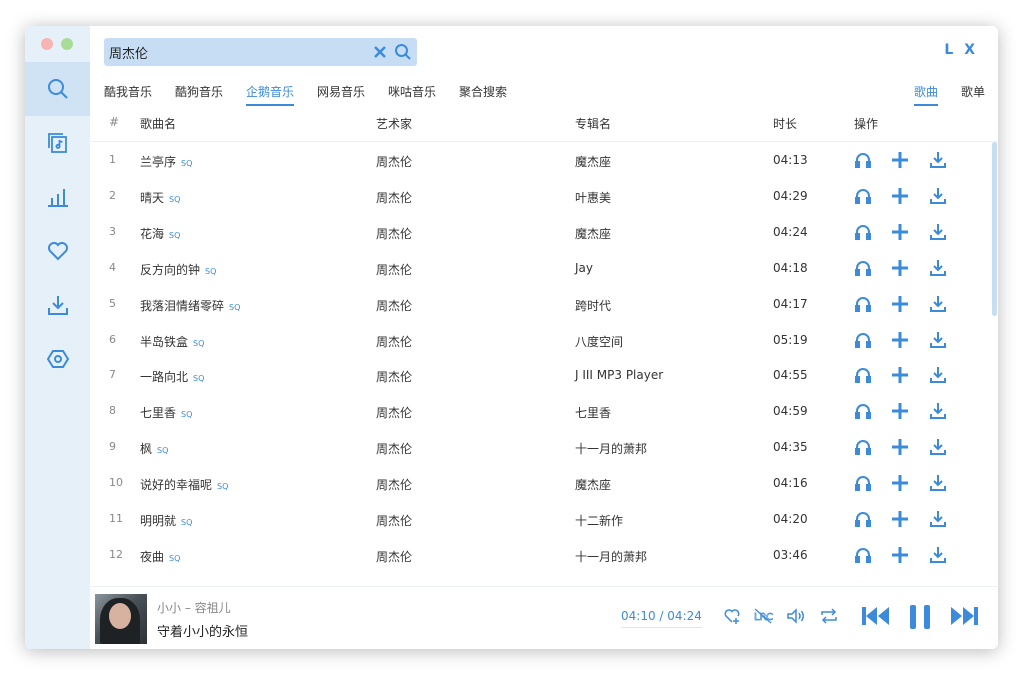 This screenshot has height=675, width=1024. Describe the element at coordinates (796, 616) in the screenshot. I see `volume-icon` at that location.